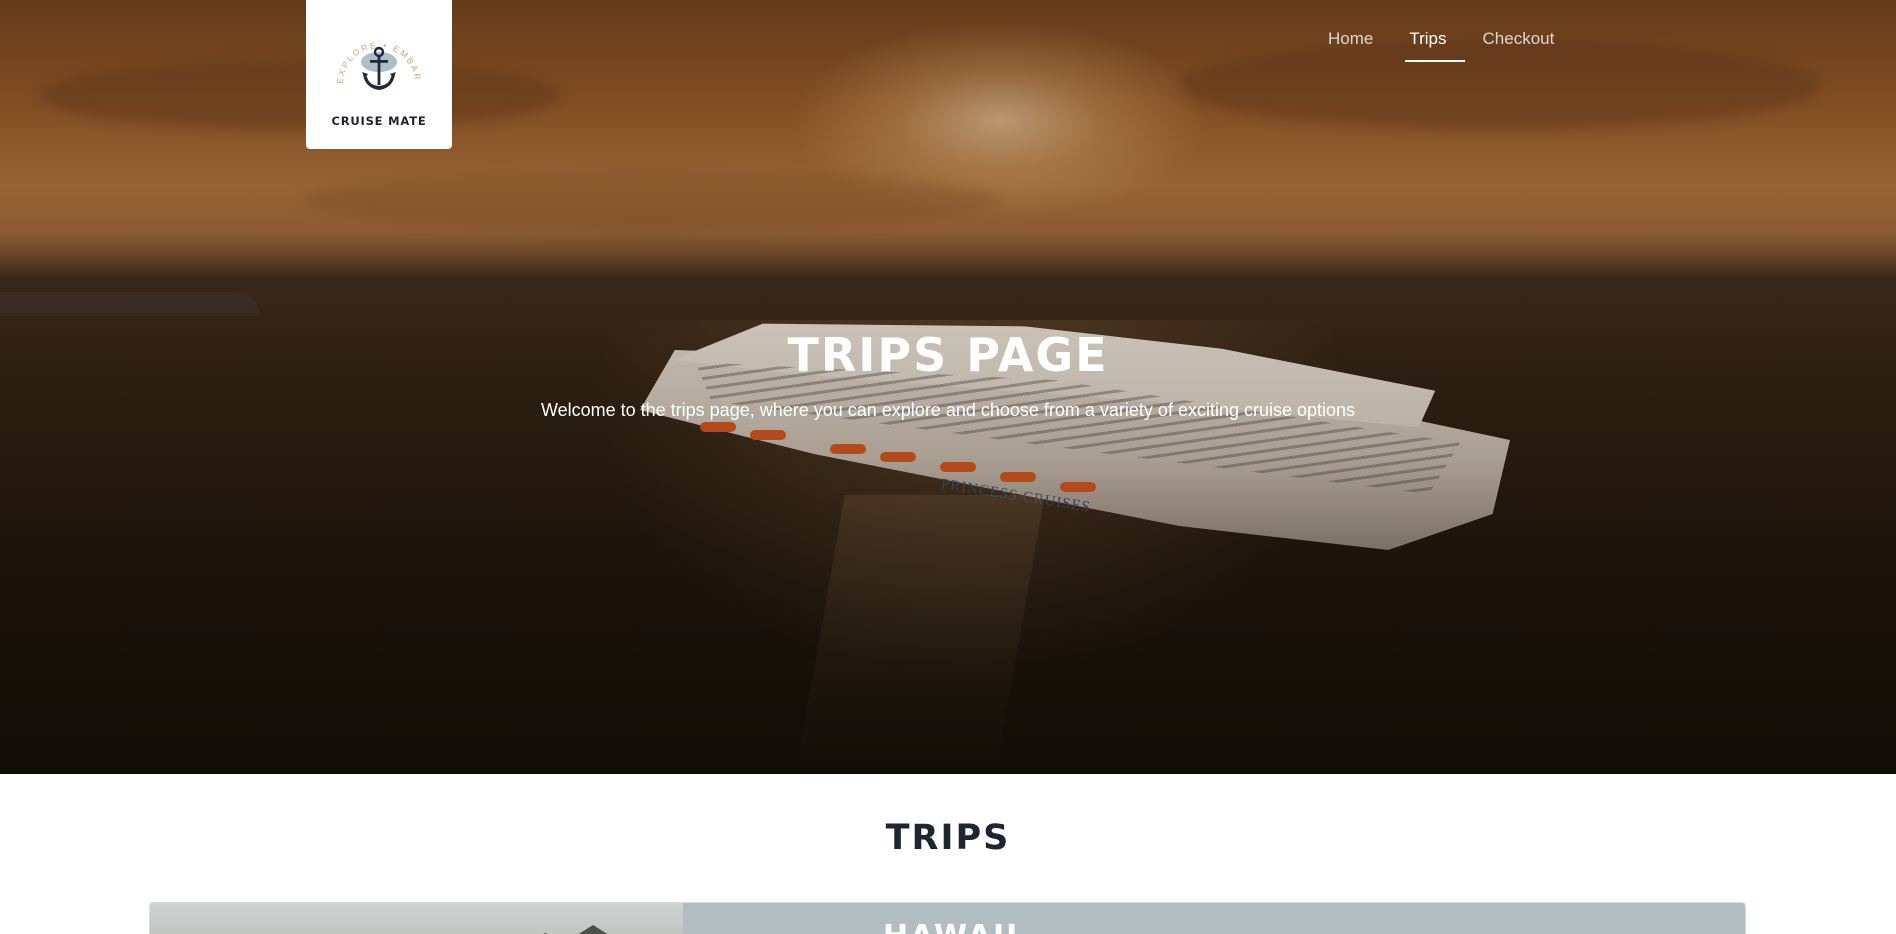 This screenshot has height=934, width=1896. I want to click on anchor-logo-icon: EXPLORE • EMBARK • ENJOY!, so click(375, 56).